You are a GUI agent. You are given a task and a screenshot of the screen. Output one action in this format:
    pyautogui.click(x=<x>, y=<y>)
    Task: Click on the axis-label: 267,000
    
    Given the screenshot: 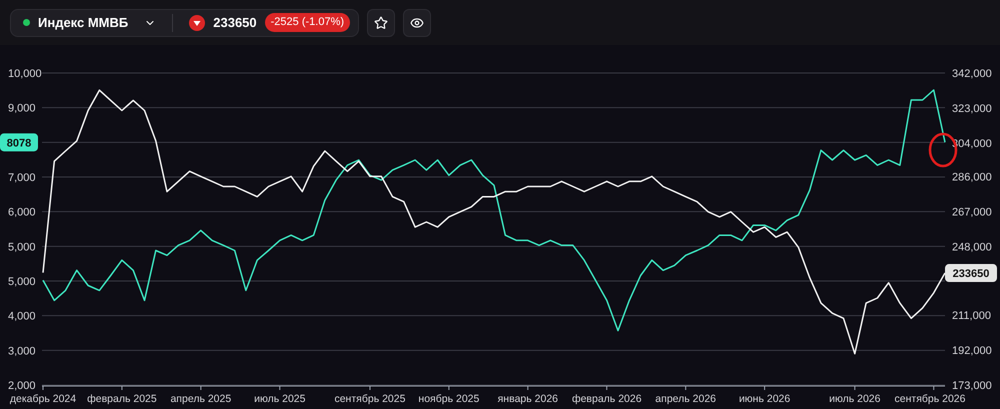 What is the action you would take?
    pyautogui.click(x=972, y=212)
    